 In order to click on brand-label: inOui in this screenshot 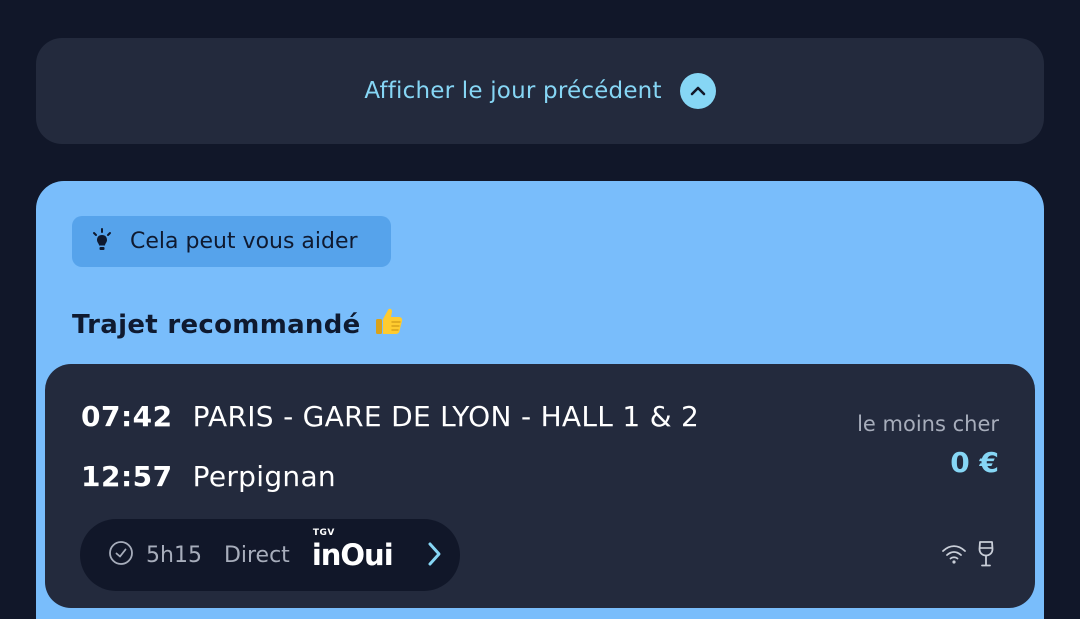, I will do `click(352, 554)`.